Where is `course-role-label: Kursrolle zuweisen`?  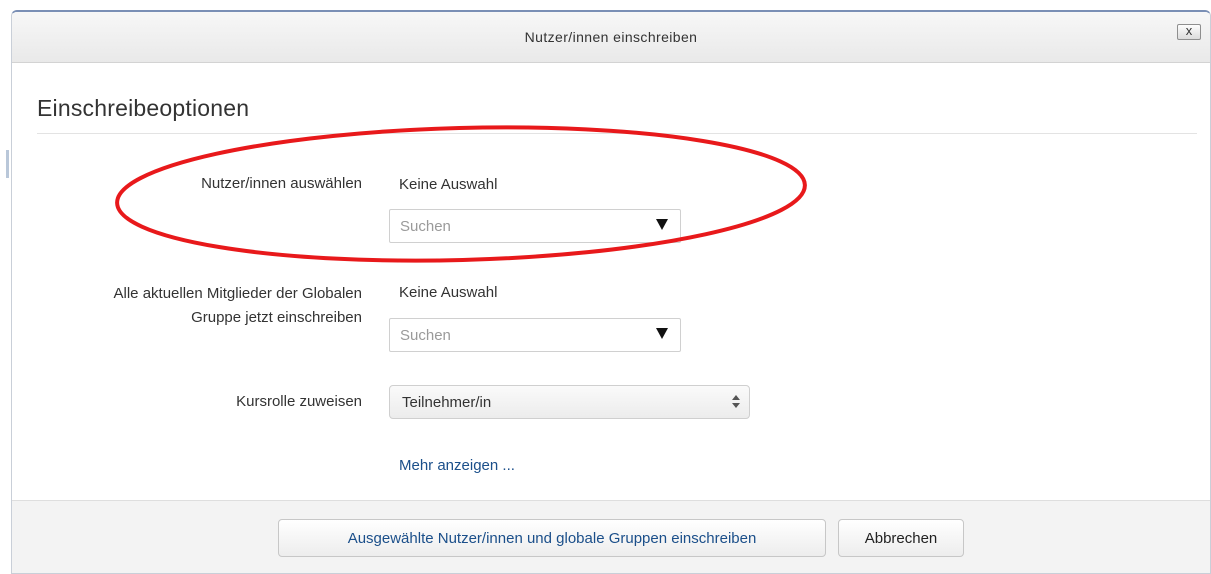
course-role-label: Kursrolle zuweisen is located at coordinates (299, 401).